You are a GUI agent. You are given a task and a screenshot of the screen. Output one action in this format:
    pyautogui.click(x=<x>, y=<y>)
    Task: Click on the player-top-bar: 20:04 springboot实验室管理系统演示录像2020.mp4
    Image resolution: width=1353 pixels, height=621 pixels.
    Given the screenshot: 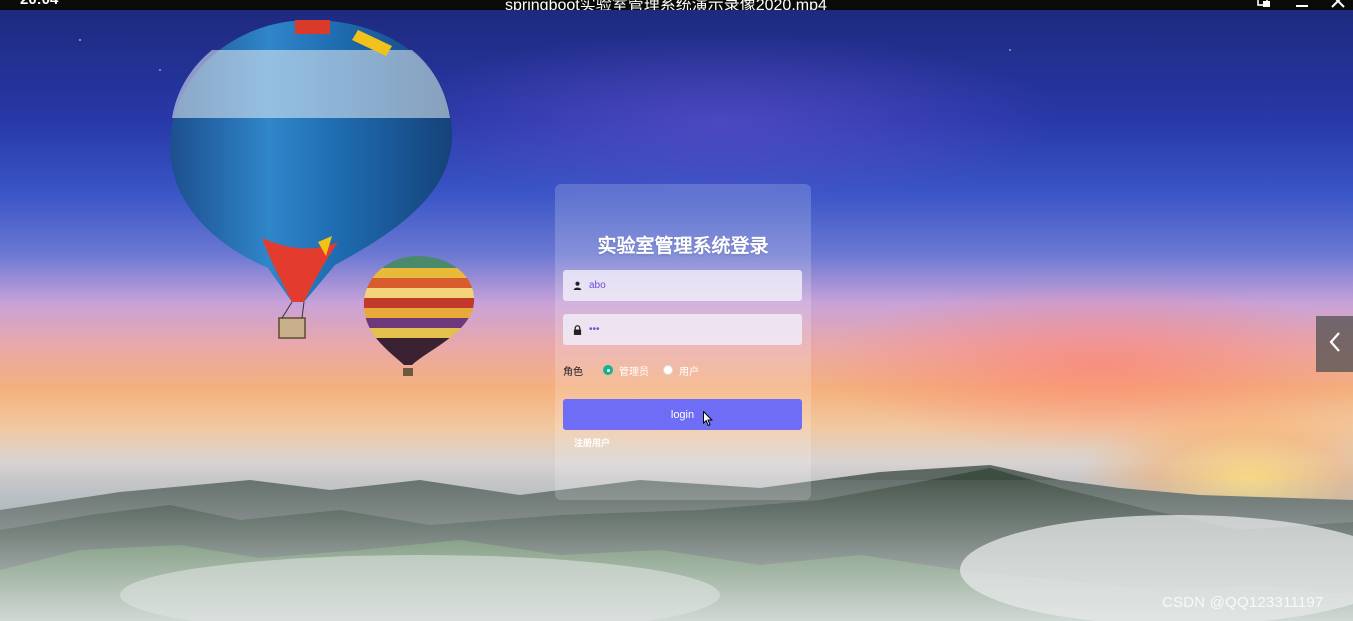 What is the action you would take?
    pyautogui.click(x=676, y=5)
    